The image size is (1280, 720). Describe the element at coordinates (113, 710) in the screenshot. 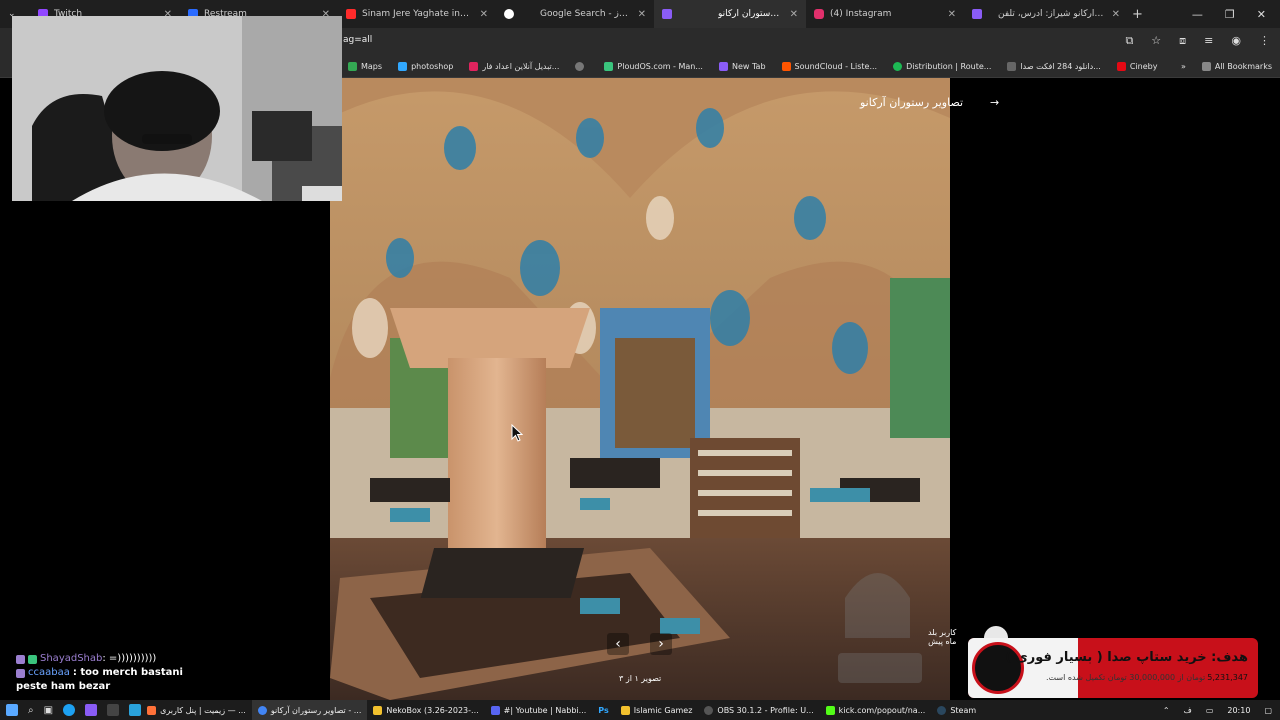

I see `app-icon` at that location.